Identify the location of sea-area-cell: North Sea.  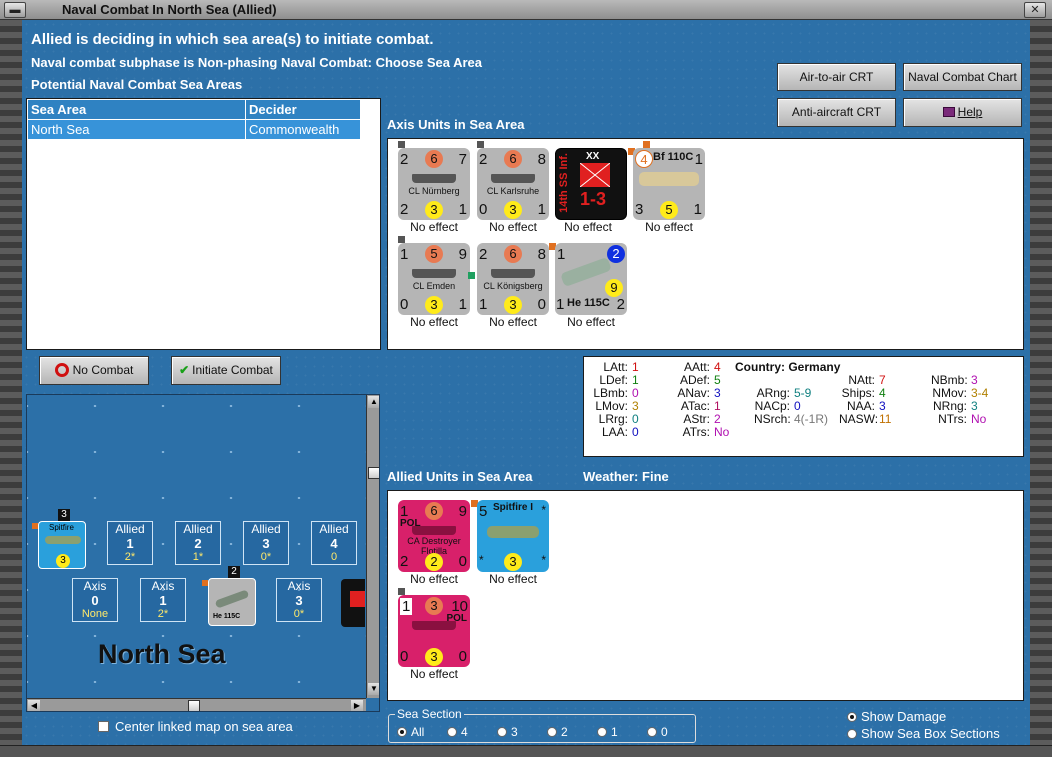
(136, 129).